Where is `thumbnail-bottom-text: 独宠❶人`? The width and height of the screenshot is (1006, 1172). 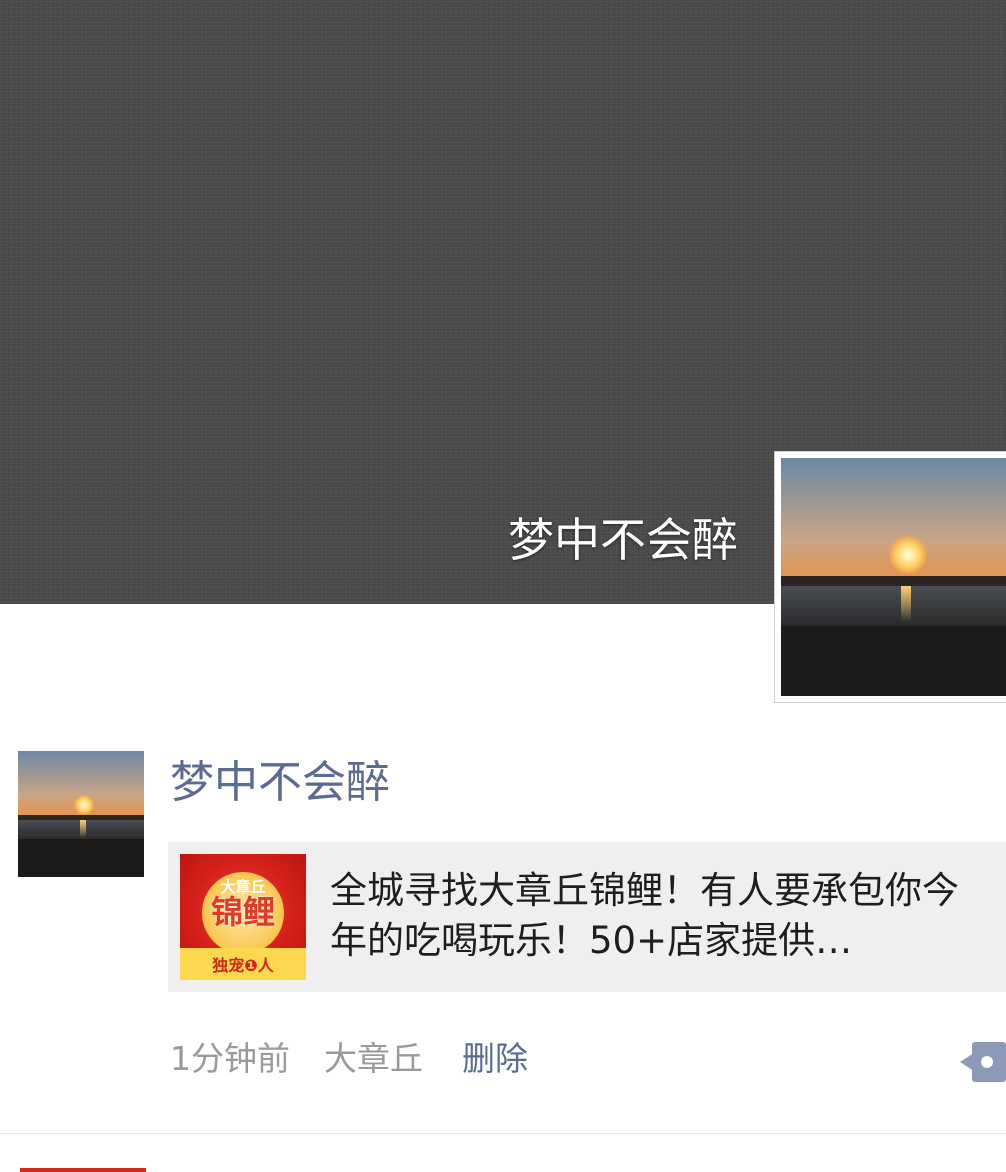
thumbnail-bottom-text: 独宠❶人 is located at coordinates (243, 965).